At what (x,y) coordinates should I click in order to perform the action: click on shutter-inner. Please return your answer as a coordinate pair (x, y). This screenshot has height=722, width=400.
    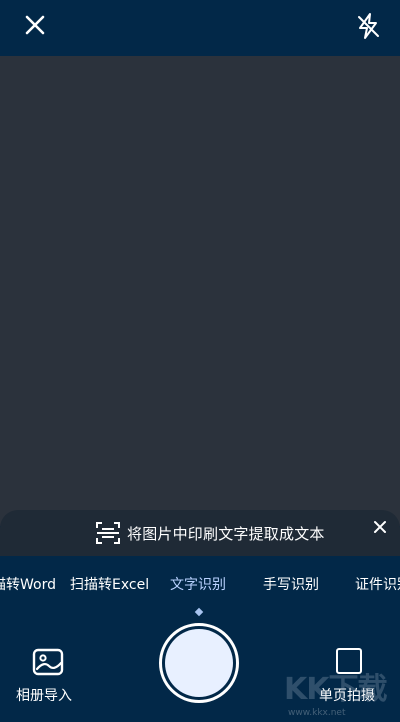
    Looking at the image, I should click on (199, 663).